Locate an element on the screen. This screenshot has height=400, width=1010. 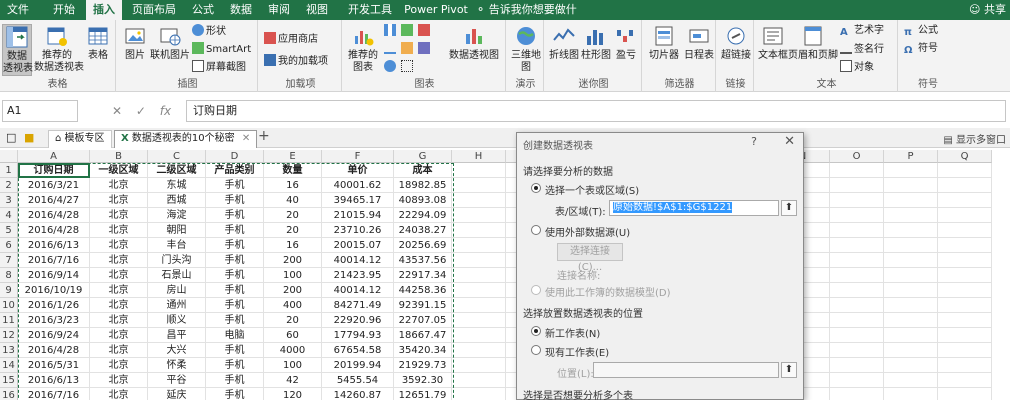
table-cell: 顺义 is located at coordinates (177, 320).